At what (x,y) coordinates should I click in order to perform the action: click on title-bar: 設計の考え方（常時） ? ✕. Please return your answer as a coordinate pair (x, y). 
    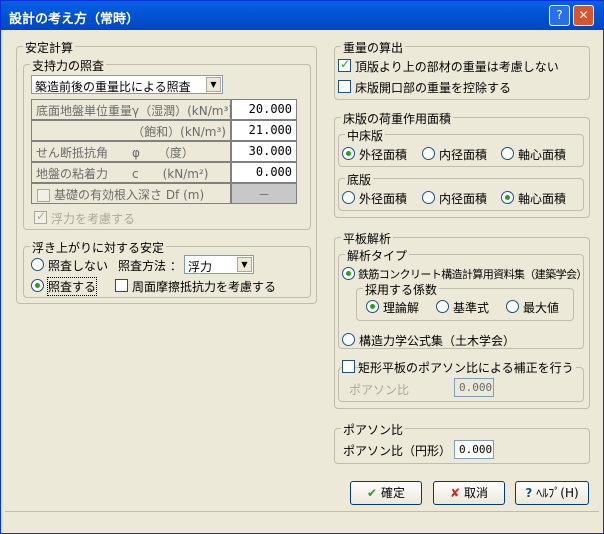
    Looking at the image, I should click on (302, 15).